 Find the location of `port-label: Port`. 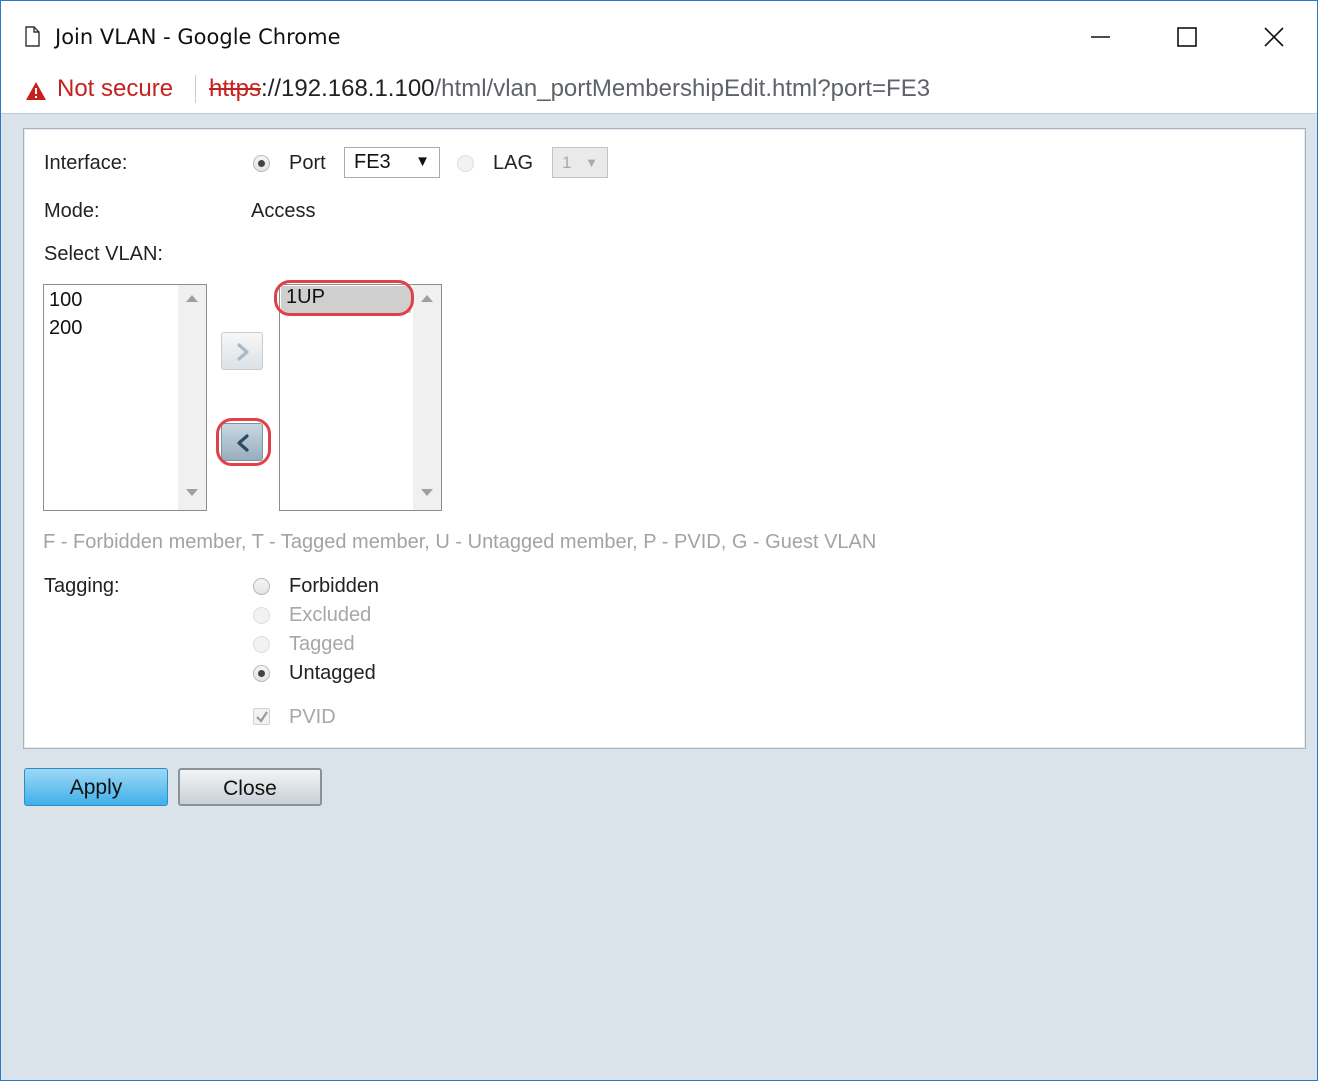

port-label: Port is located at coordinates (307, 163).